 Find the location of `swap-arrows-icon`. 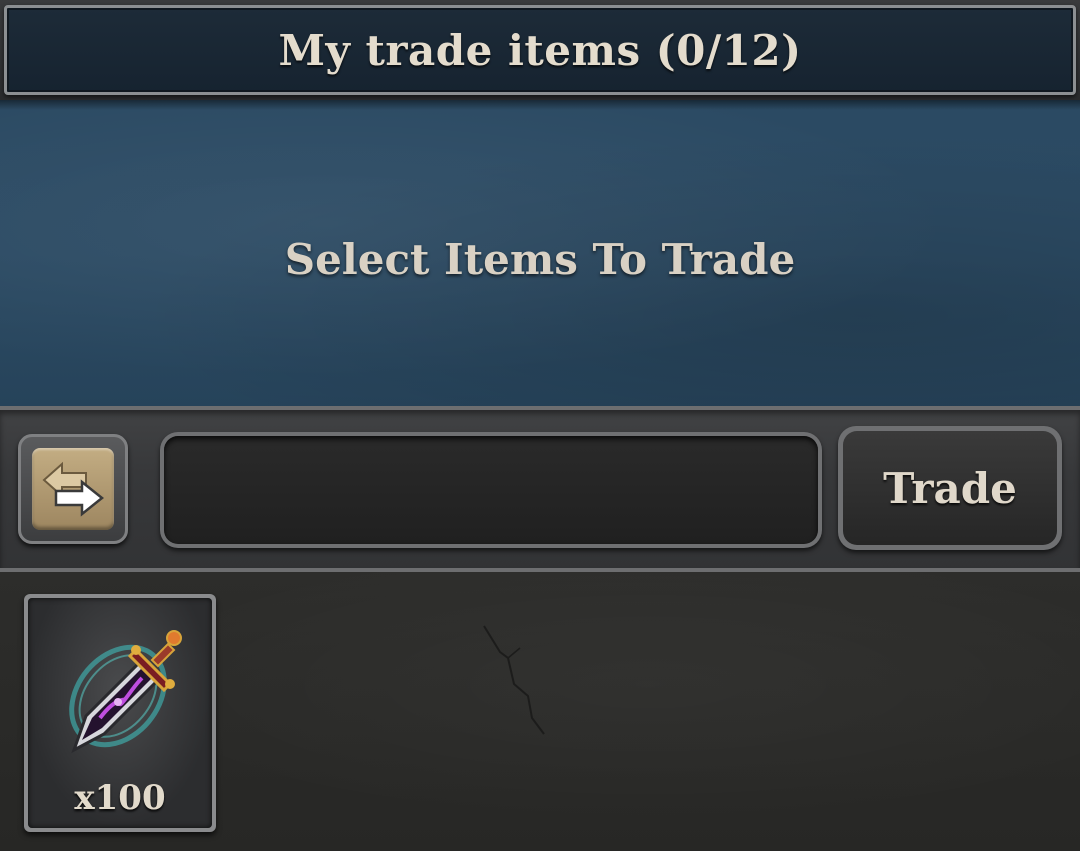

swap-arrows-icon is located at coordinates (73, 489).